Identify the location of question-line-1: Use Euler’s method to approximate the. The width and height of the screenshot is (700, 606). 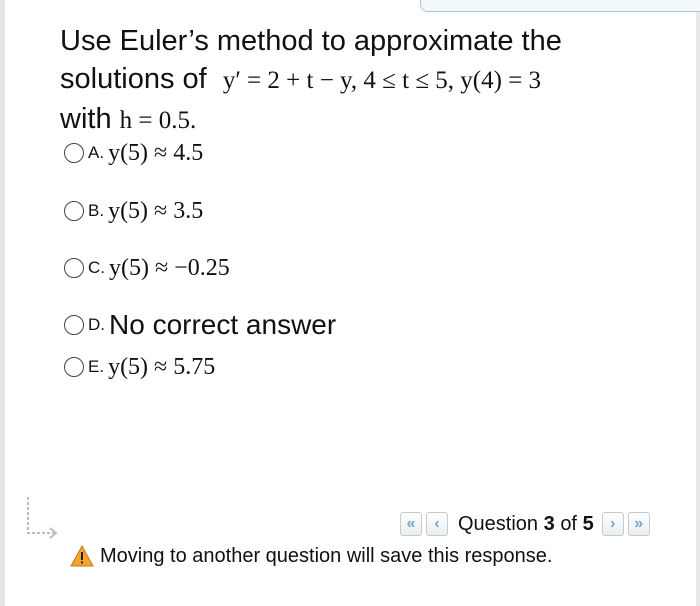
(311, 41).